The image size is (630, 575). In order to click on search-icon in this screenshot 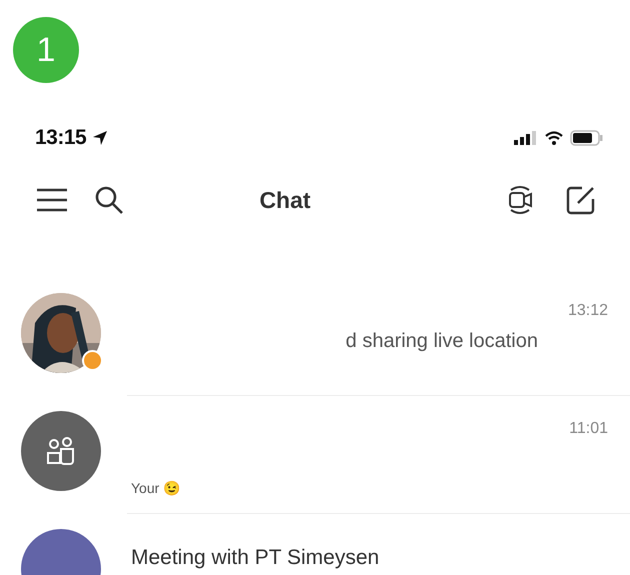, I will do `click(109, 200)`.